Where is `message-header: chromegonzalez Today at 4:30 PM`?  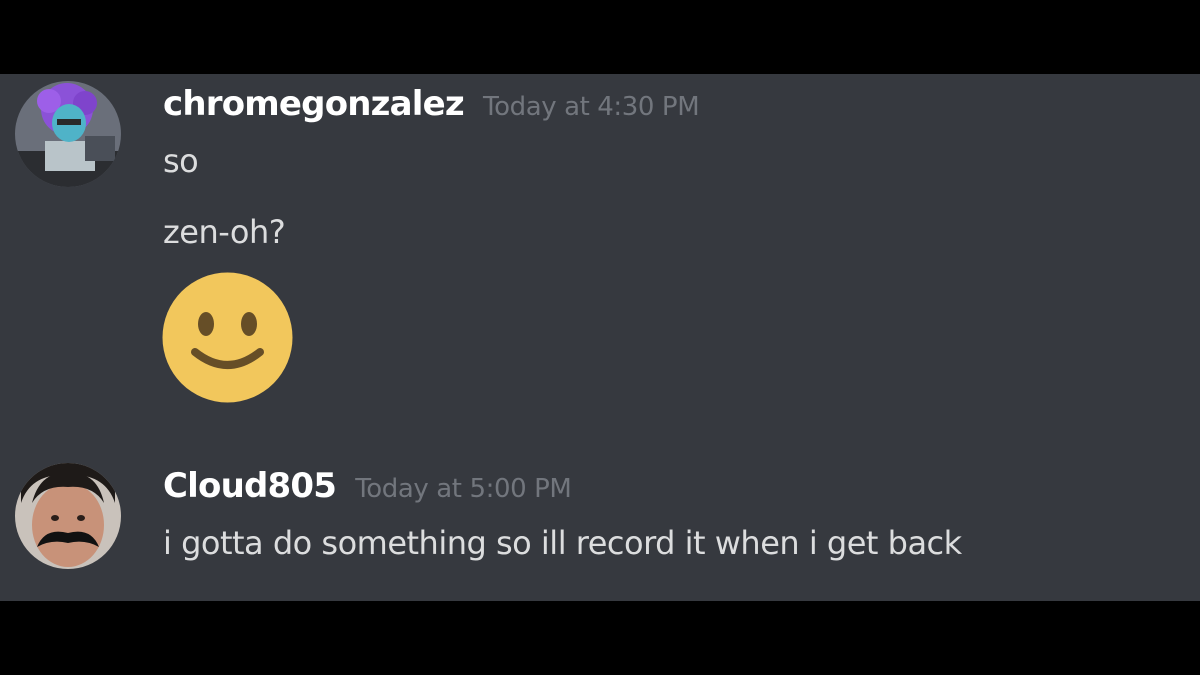
message-header: chromegonzalez Today at 4:30 PM is located at coordinates (431, 104).